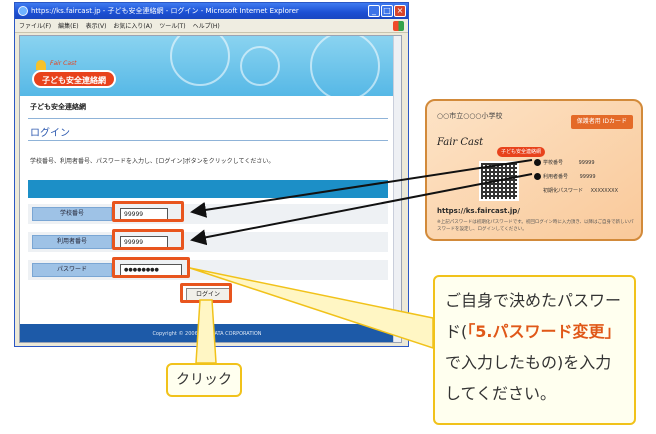 Image resolution: width=656 pixels, height=434 pixels. What do you see at coordinates (74, 79) in the screenshot?
I see `site-logo: 子ども安全連絡網` at bounding box center [74, 79].